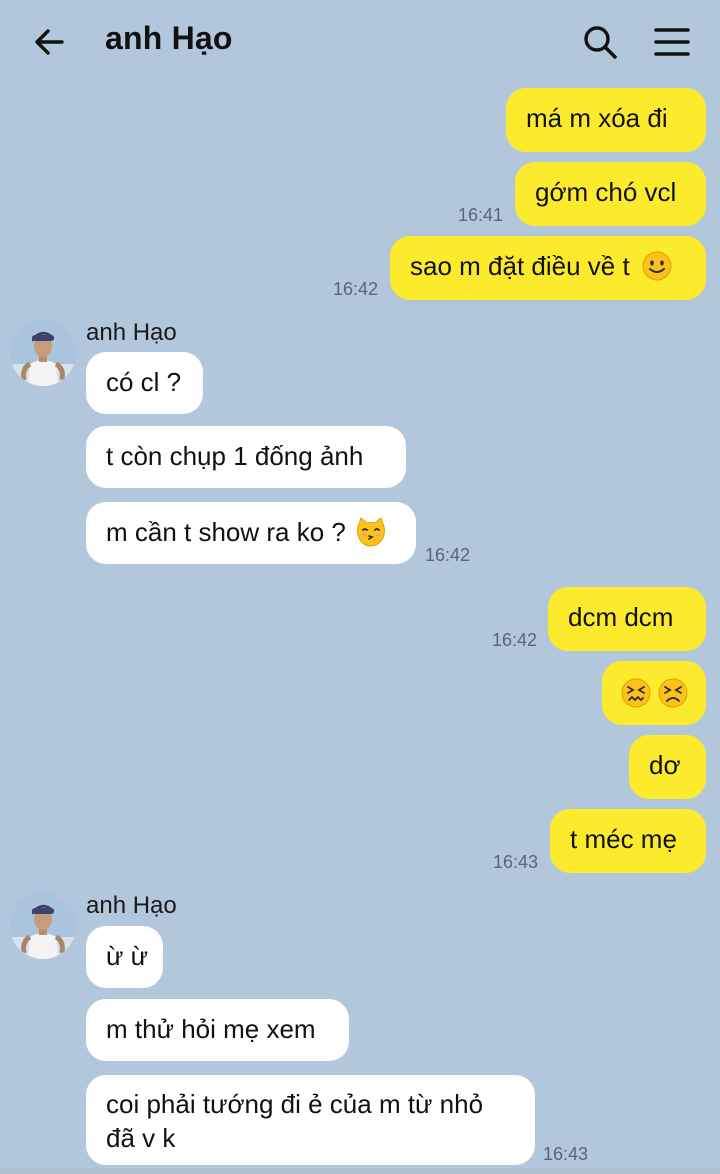  I want to click on search-icon, so click(600, 42).